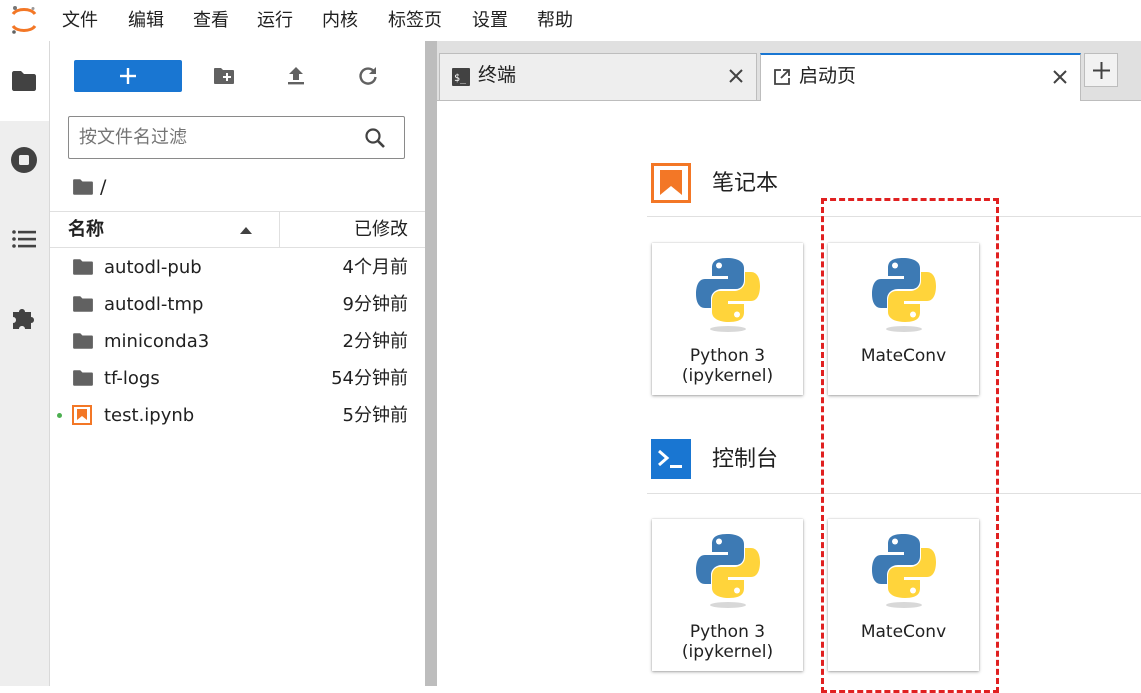 The height and width of the screenshot is (693, 1141). I want to click on tab-bar: $_ 终端 启动页, so click(789, 71).